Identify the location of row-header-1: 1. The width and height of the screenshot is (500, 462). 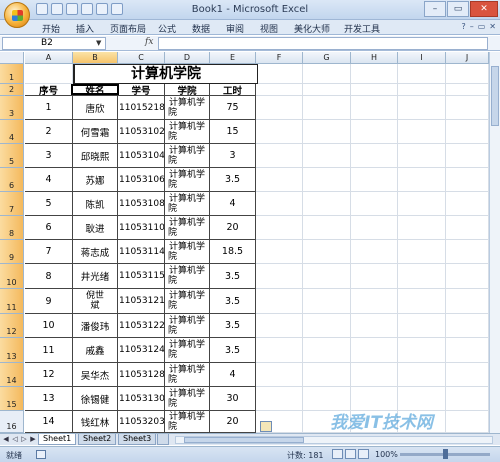
(12, 74).